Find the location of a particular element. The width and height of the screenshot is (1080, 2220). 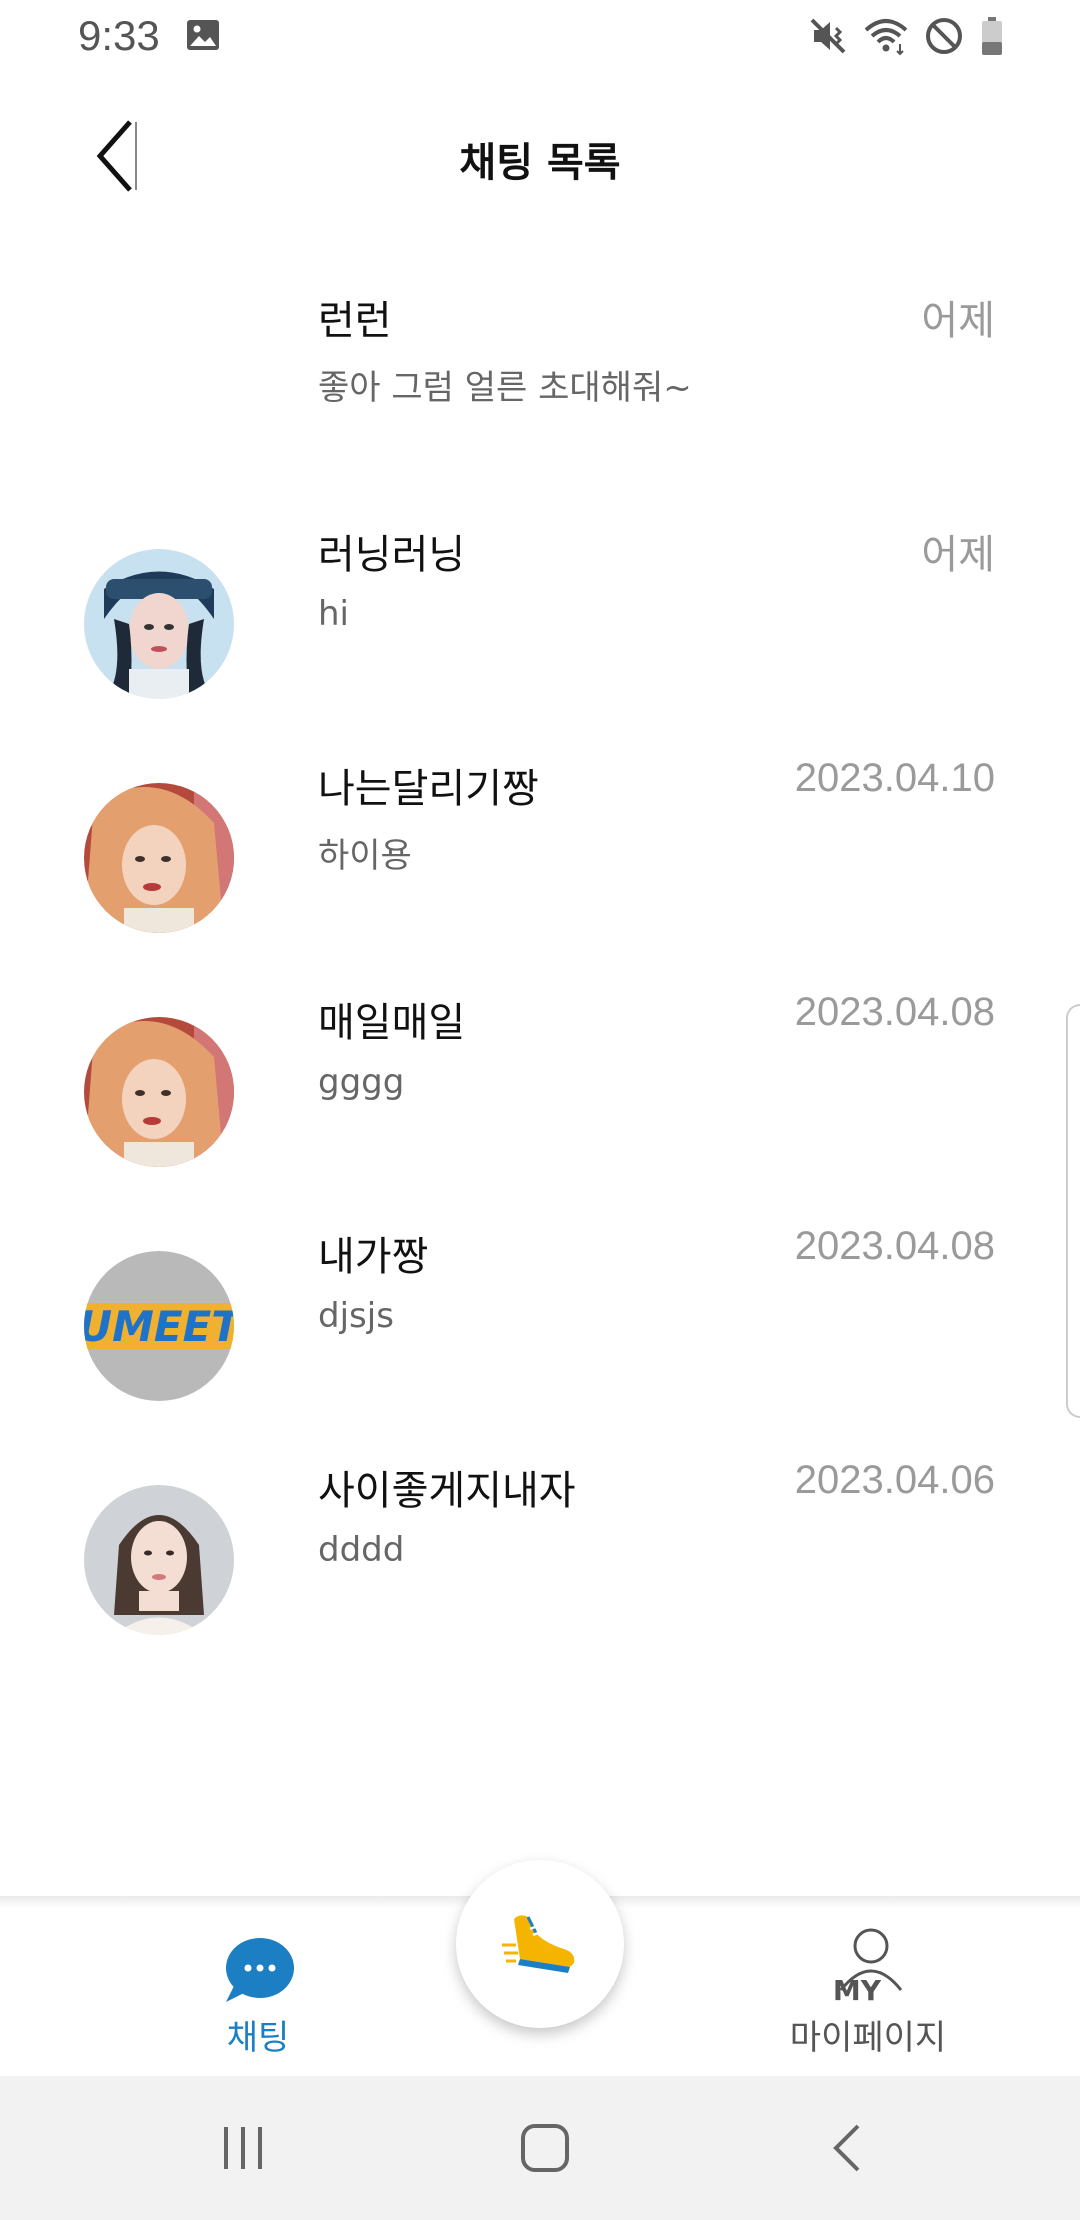

system-back-button is located at coordinates (848, 2148).